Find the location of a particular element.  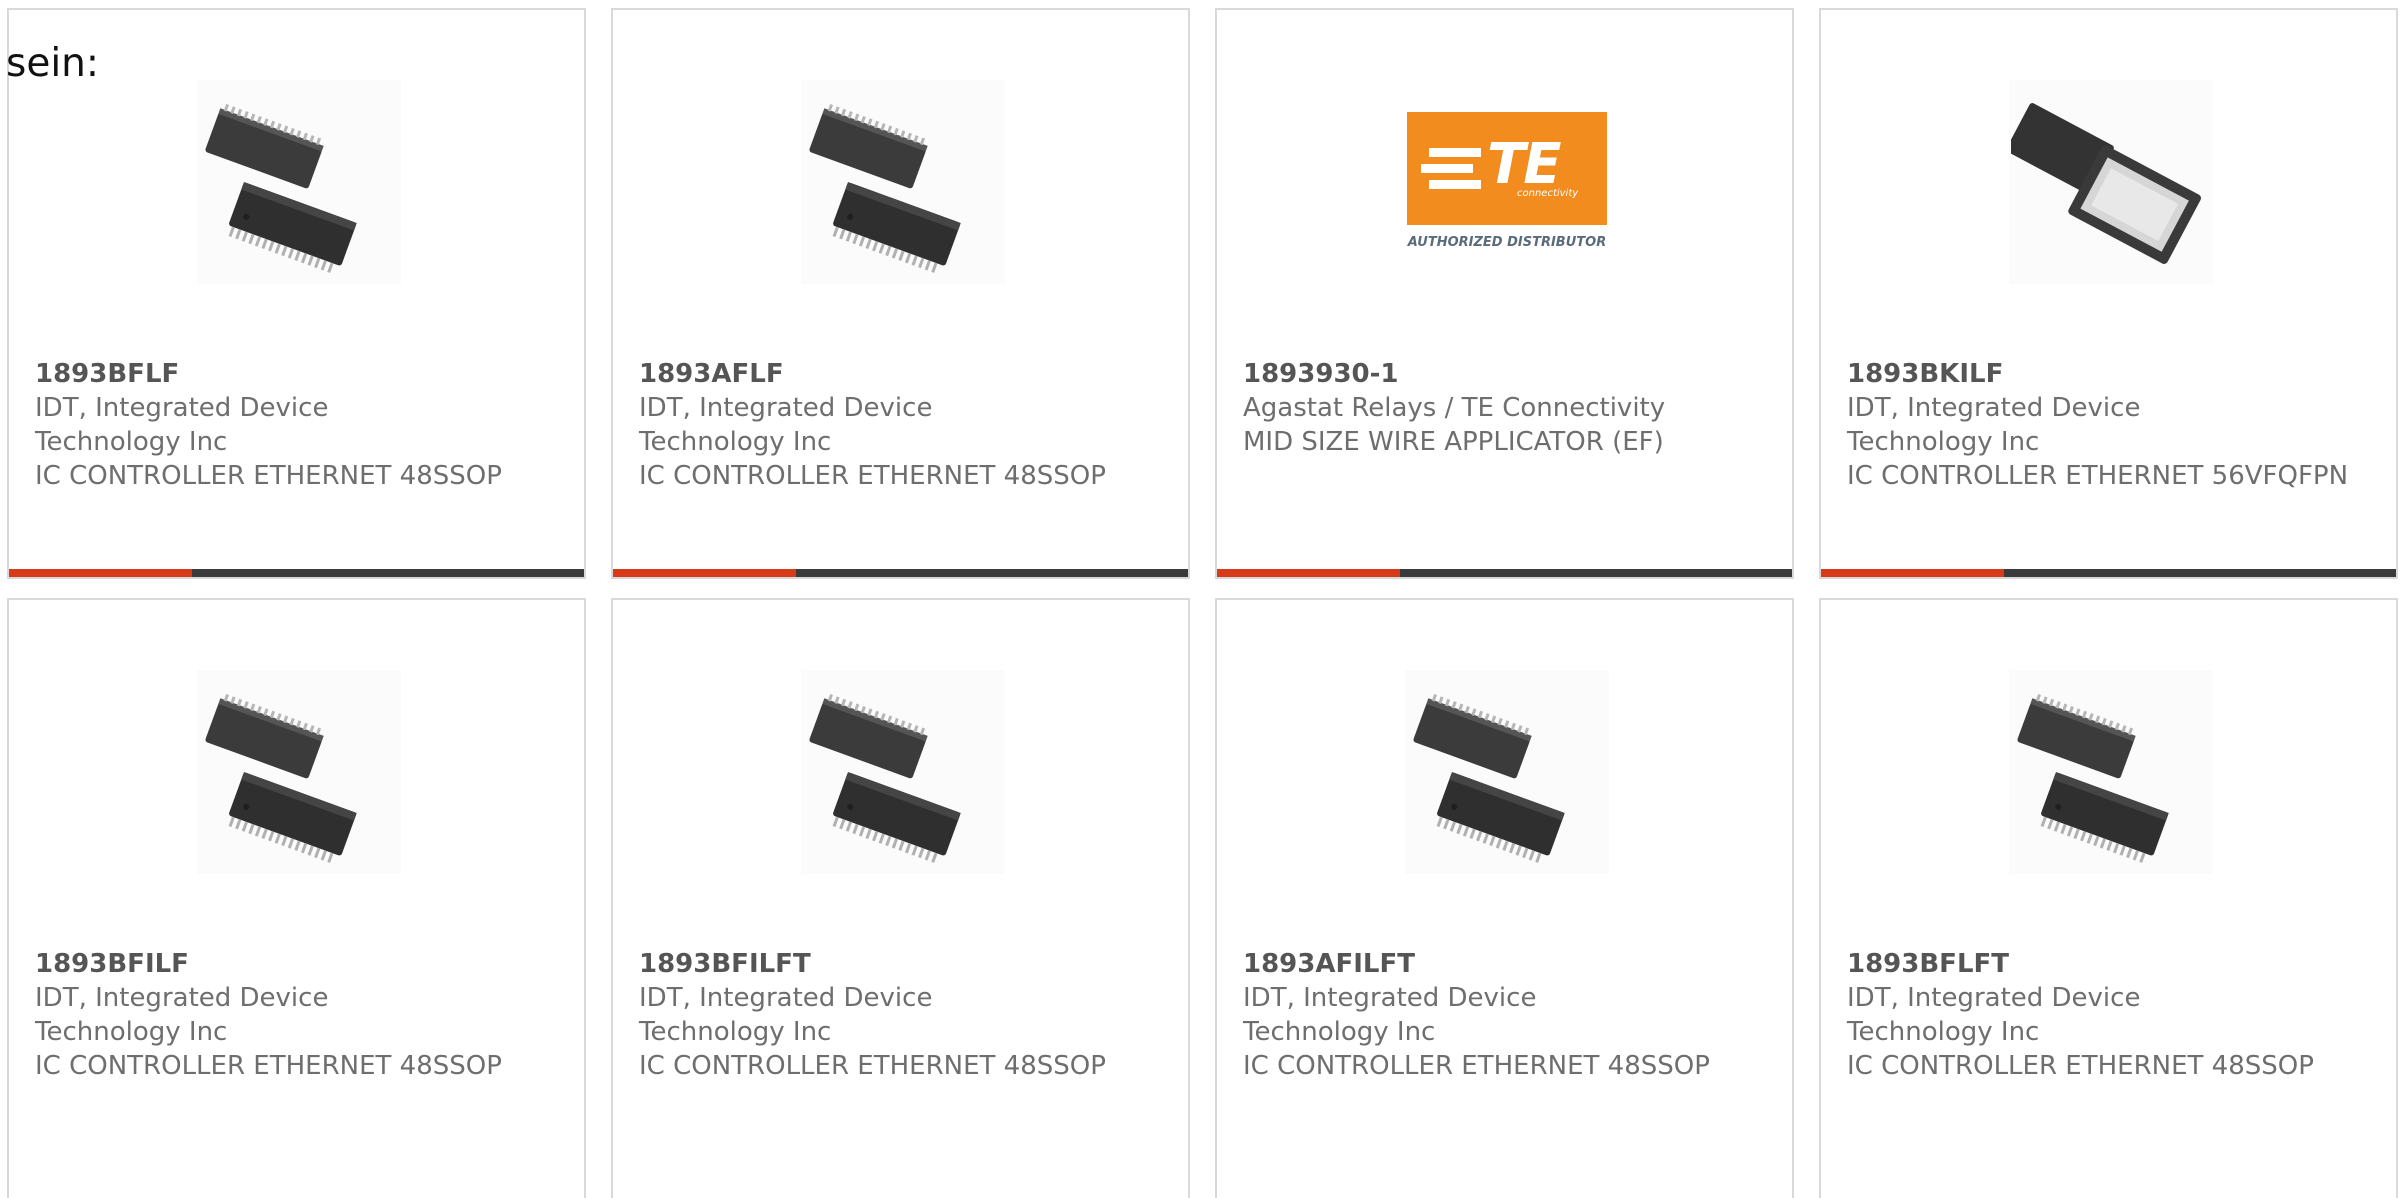

description: MID SIZE WIRE APPLICATOR (EF) is located at coordinates (1453, 442).